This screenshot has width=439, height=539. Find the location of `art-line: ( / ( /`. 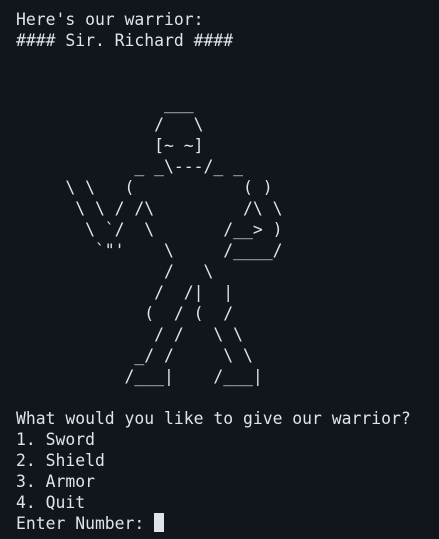

art-line: ( / ( / is located at coordinates (125, 313).